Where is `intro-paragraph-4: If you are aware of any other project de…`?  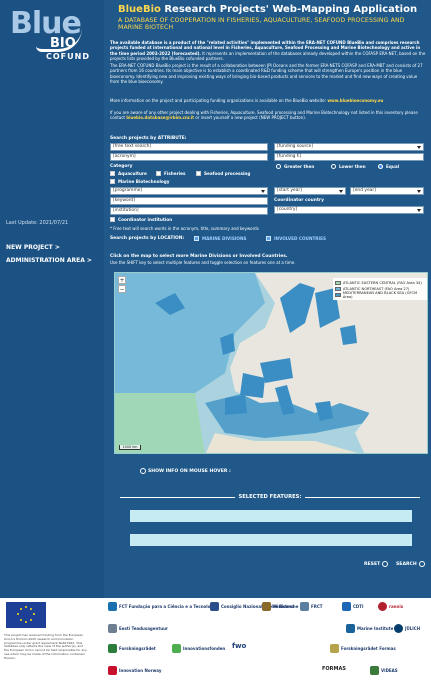
intro-paragraph-4: If you are aware of any other project de… is located at coordinates (268, 115).